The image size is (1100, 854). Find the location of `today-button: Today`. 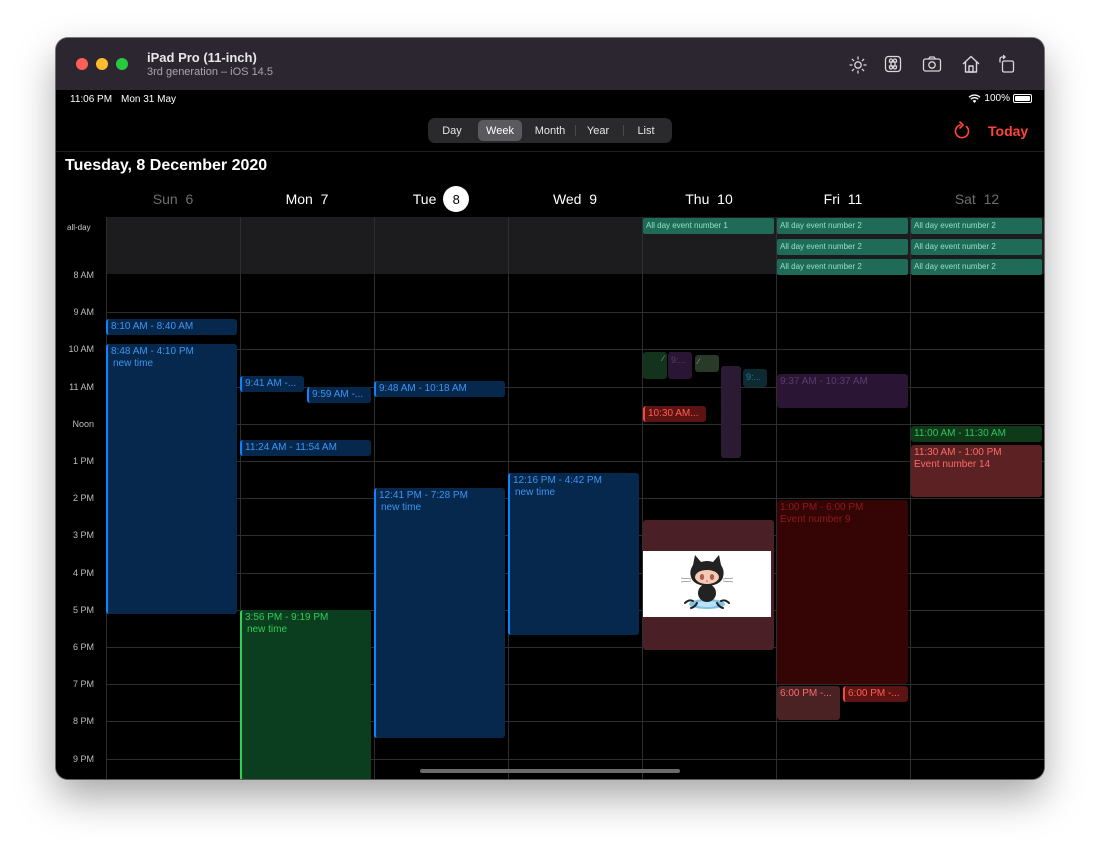

today-button: Today is located at coordinates (1008, 131).